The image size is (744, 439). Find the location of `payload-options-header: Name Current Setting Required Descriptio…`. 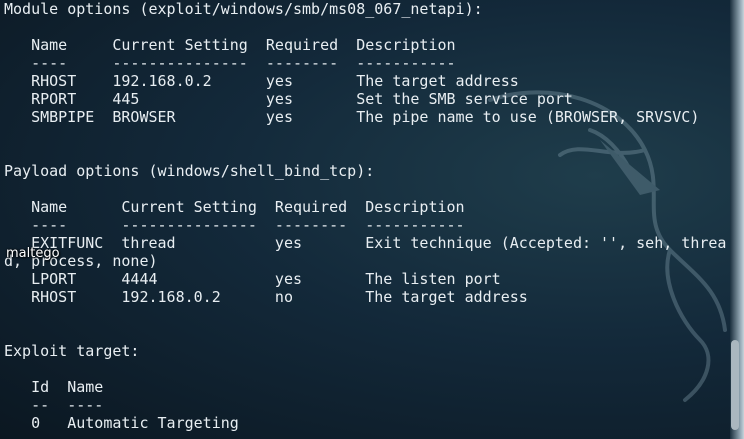

payload-options-header: Name Current Setting Required Descriptio… is located at coordinates (234, 207).